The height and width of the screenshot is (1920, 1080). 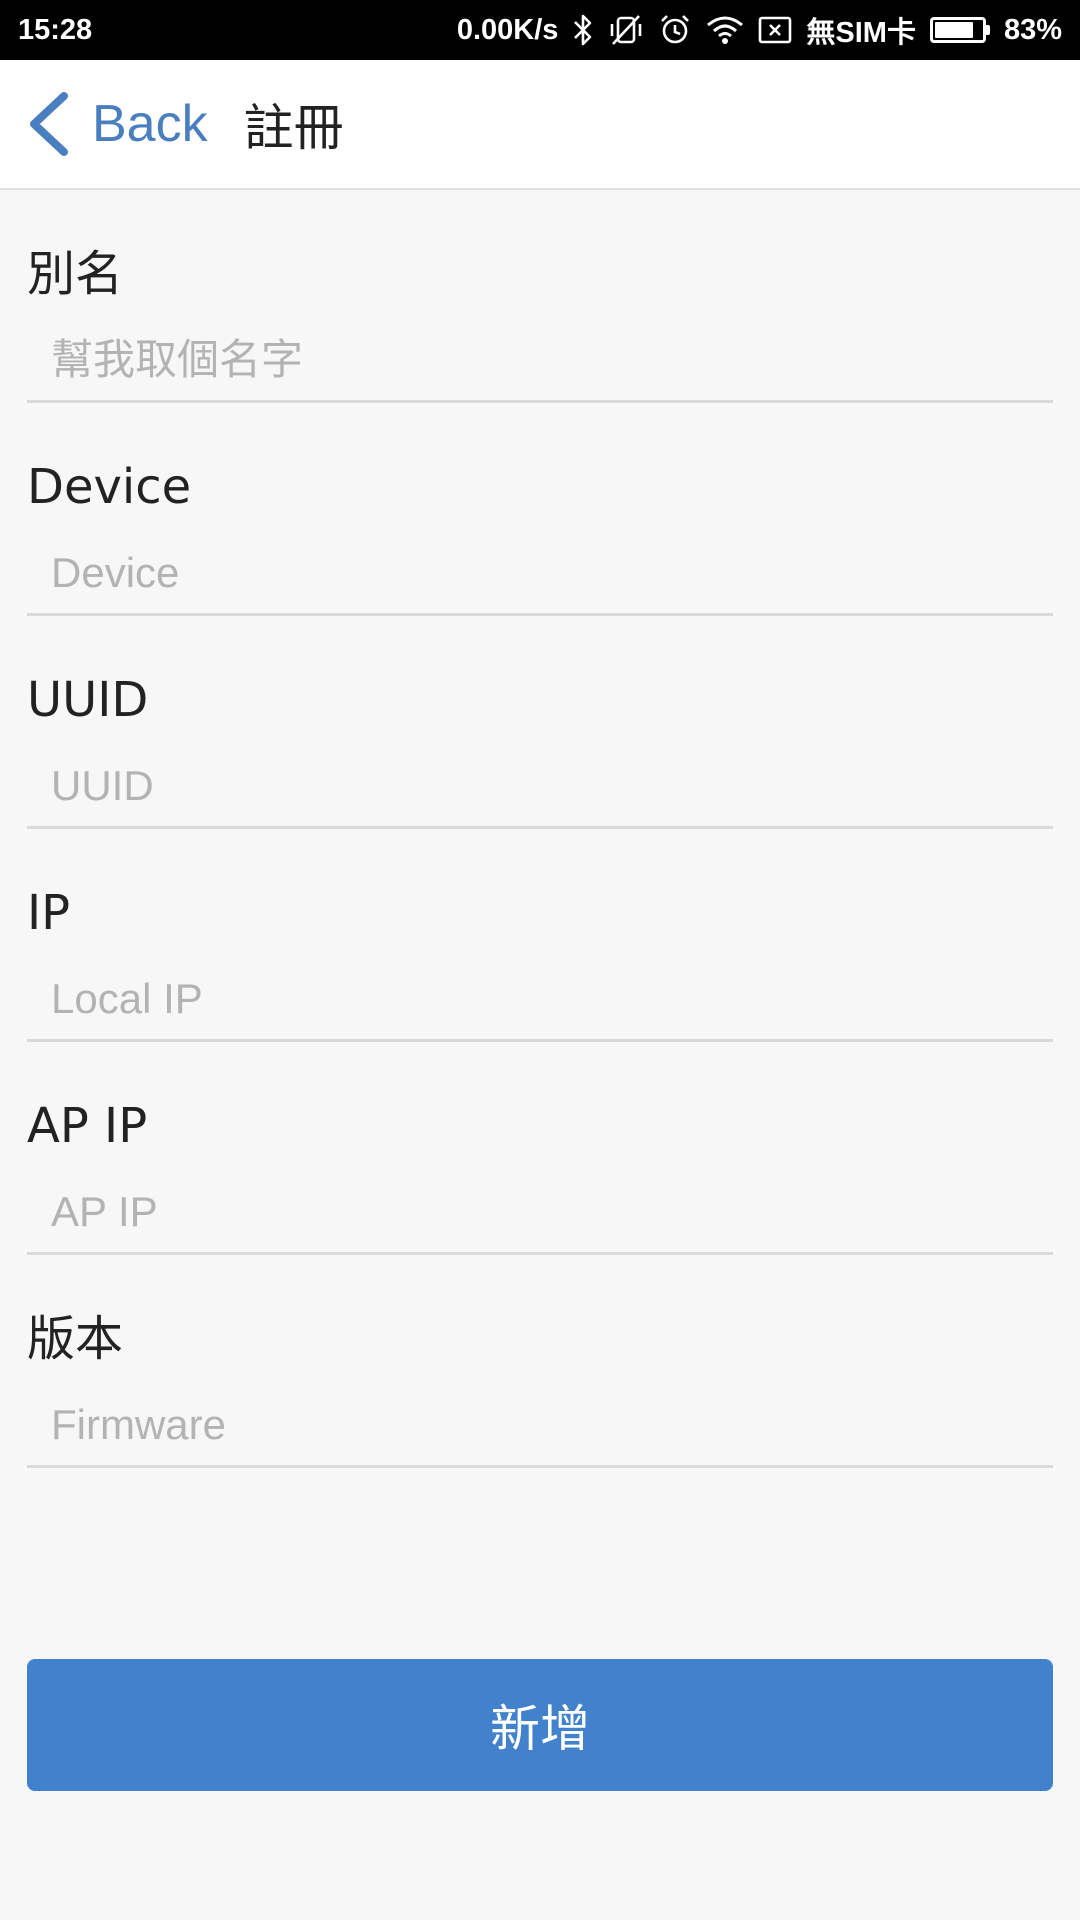 What do you see at coordinates (48, 124) in the screenshot?
I see `chevron-left-icon` at bounding box center [48, 124].